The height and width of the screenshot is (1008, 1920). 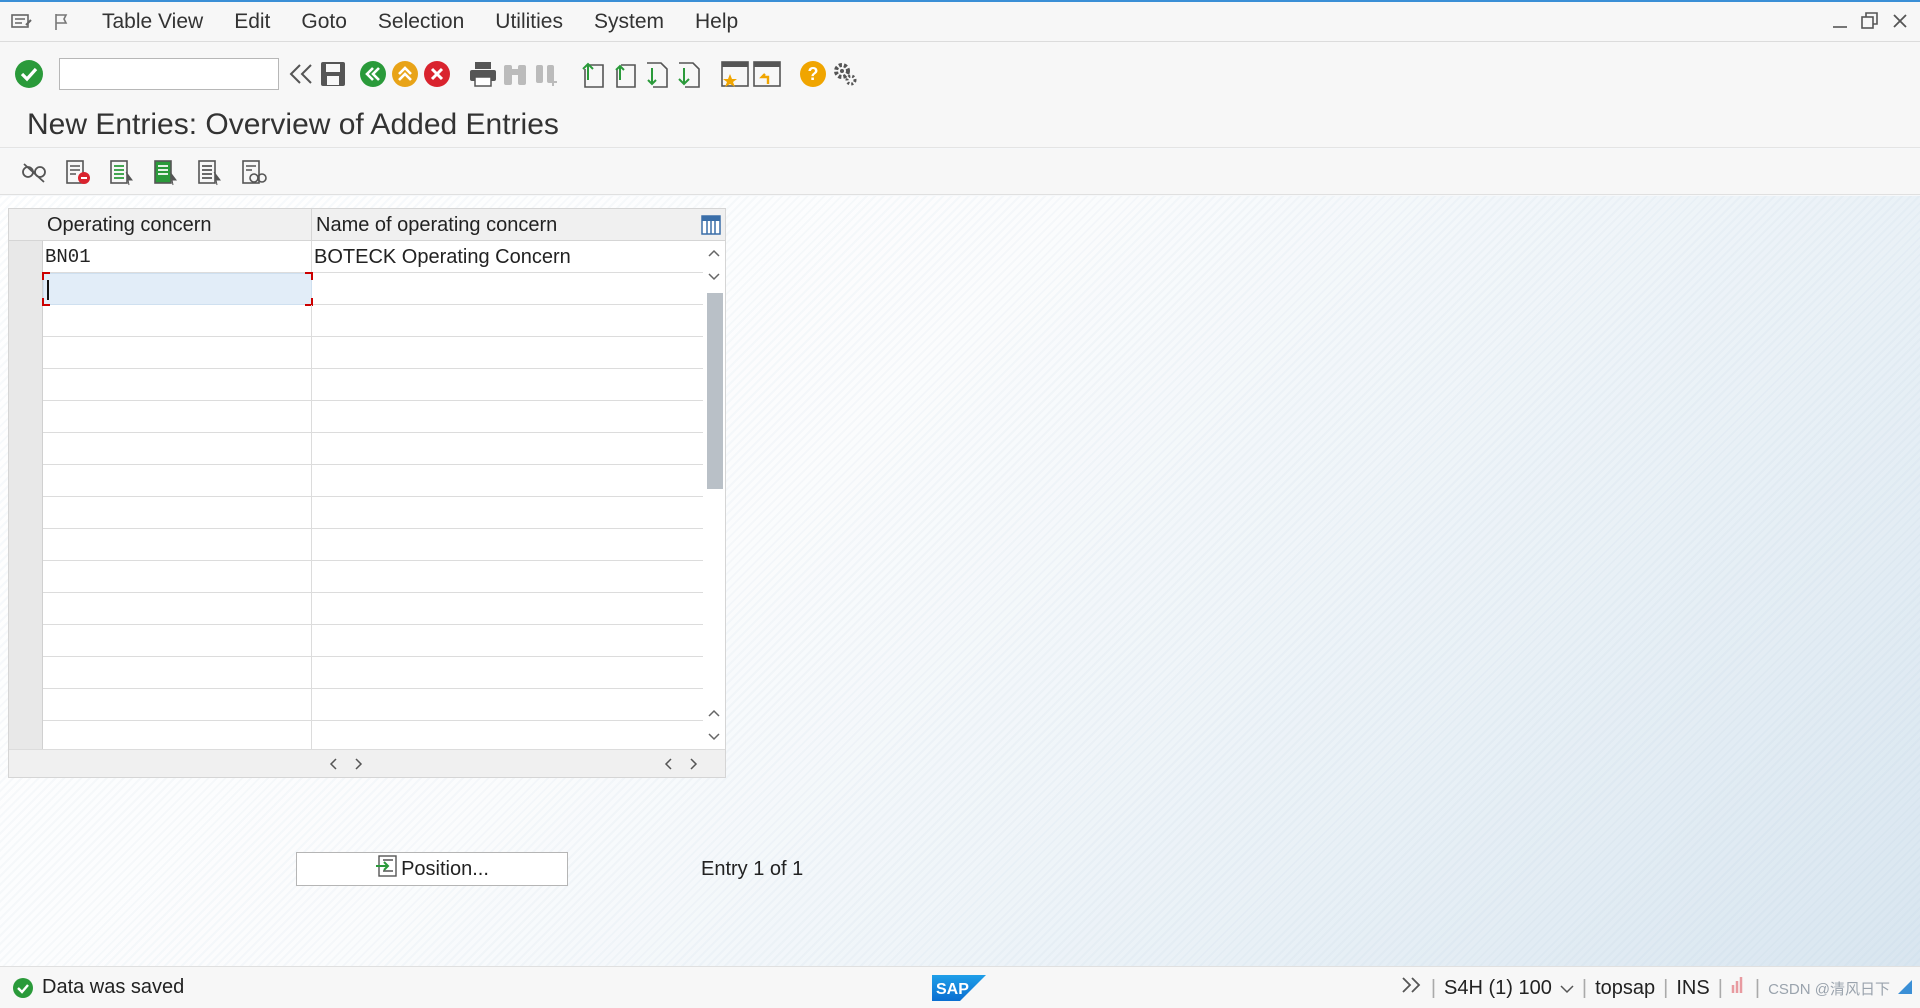 What do you see at coordinates (359, 764) in the screenshot?
I see `scroll-right-icon` at bounding box center [359, 764].